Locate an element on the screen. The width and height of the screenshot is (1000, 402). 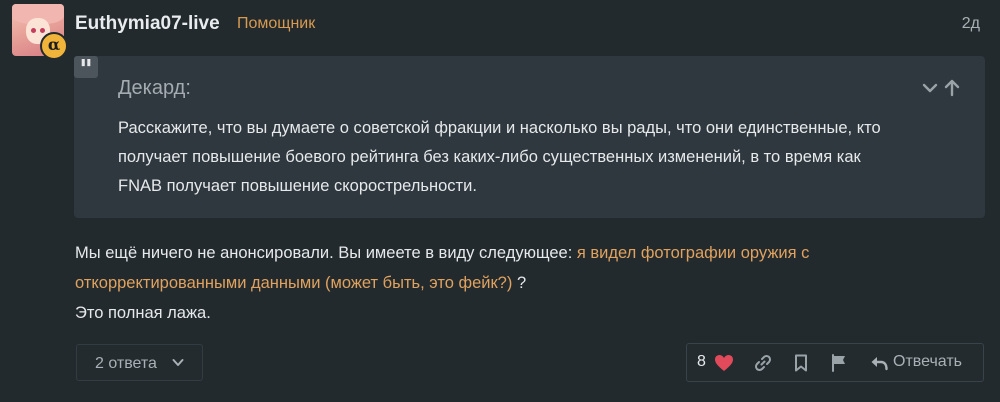
like-count: 8 is located at coordinates (701, 361).